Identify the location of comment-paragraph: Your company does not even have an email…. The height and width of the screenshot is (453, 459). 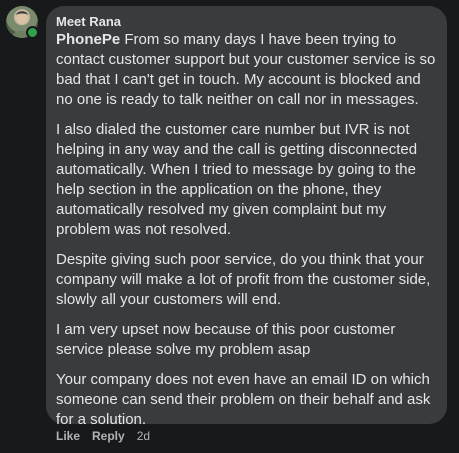
(243, 399).